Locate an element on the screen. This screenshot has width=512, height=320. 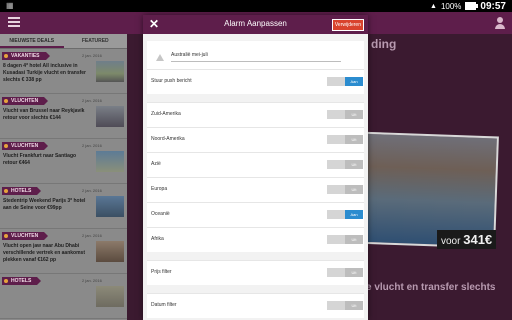
region-label: Europa is located at coordinates (159, 189).